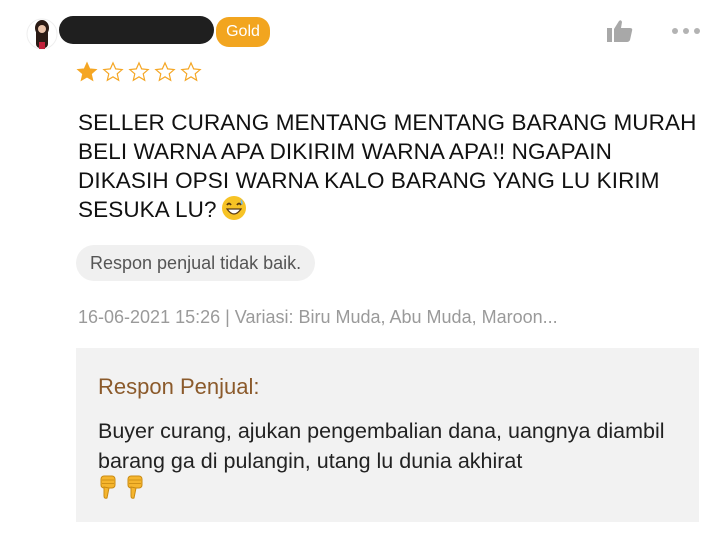  What do you see at coordinates (686, 31) in the screenshot?
I see `more-dots-icon` at bounding box center [686, 31].